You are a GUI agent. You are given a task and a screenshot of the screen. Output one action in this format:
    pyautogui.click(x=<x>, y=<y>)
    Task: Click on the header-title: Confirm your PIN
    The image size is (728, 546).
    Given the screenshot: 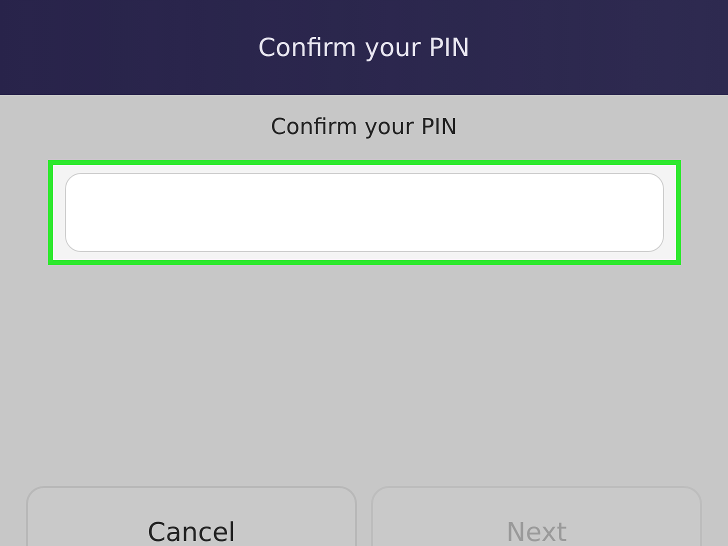 What is the action you would take?
    pyautogui.click(x=364, y=47)
    